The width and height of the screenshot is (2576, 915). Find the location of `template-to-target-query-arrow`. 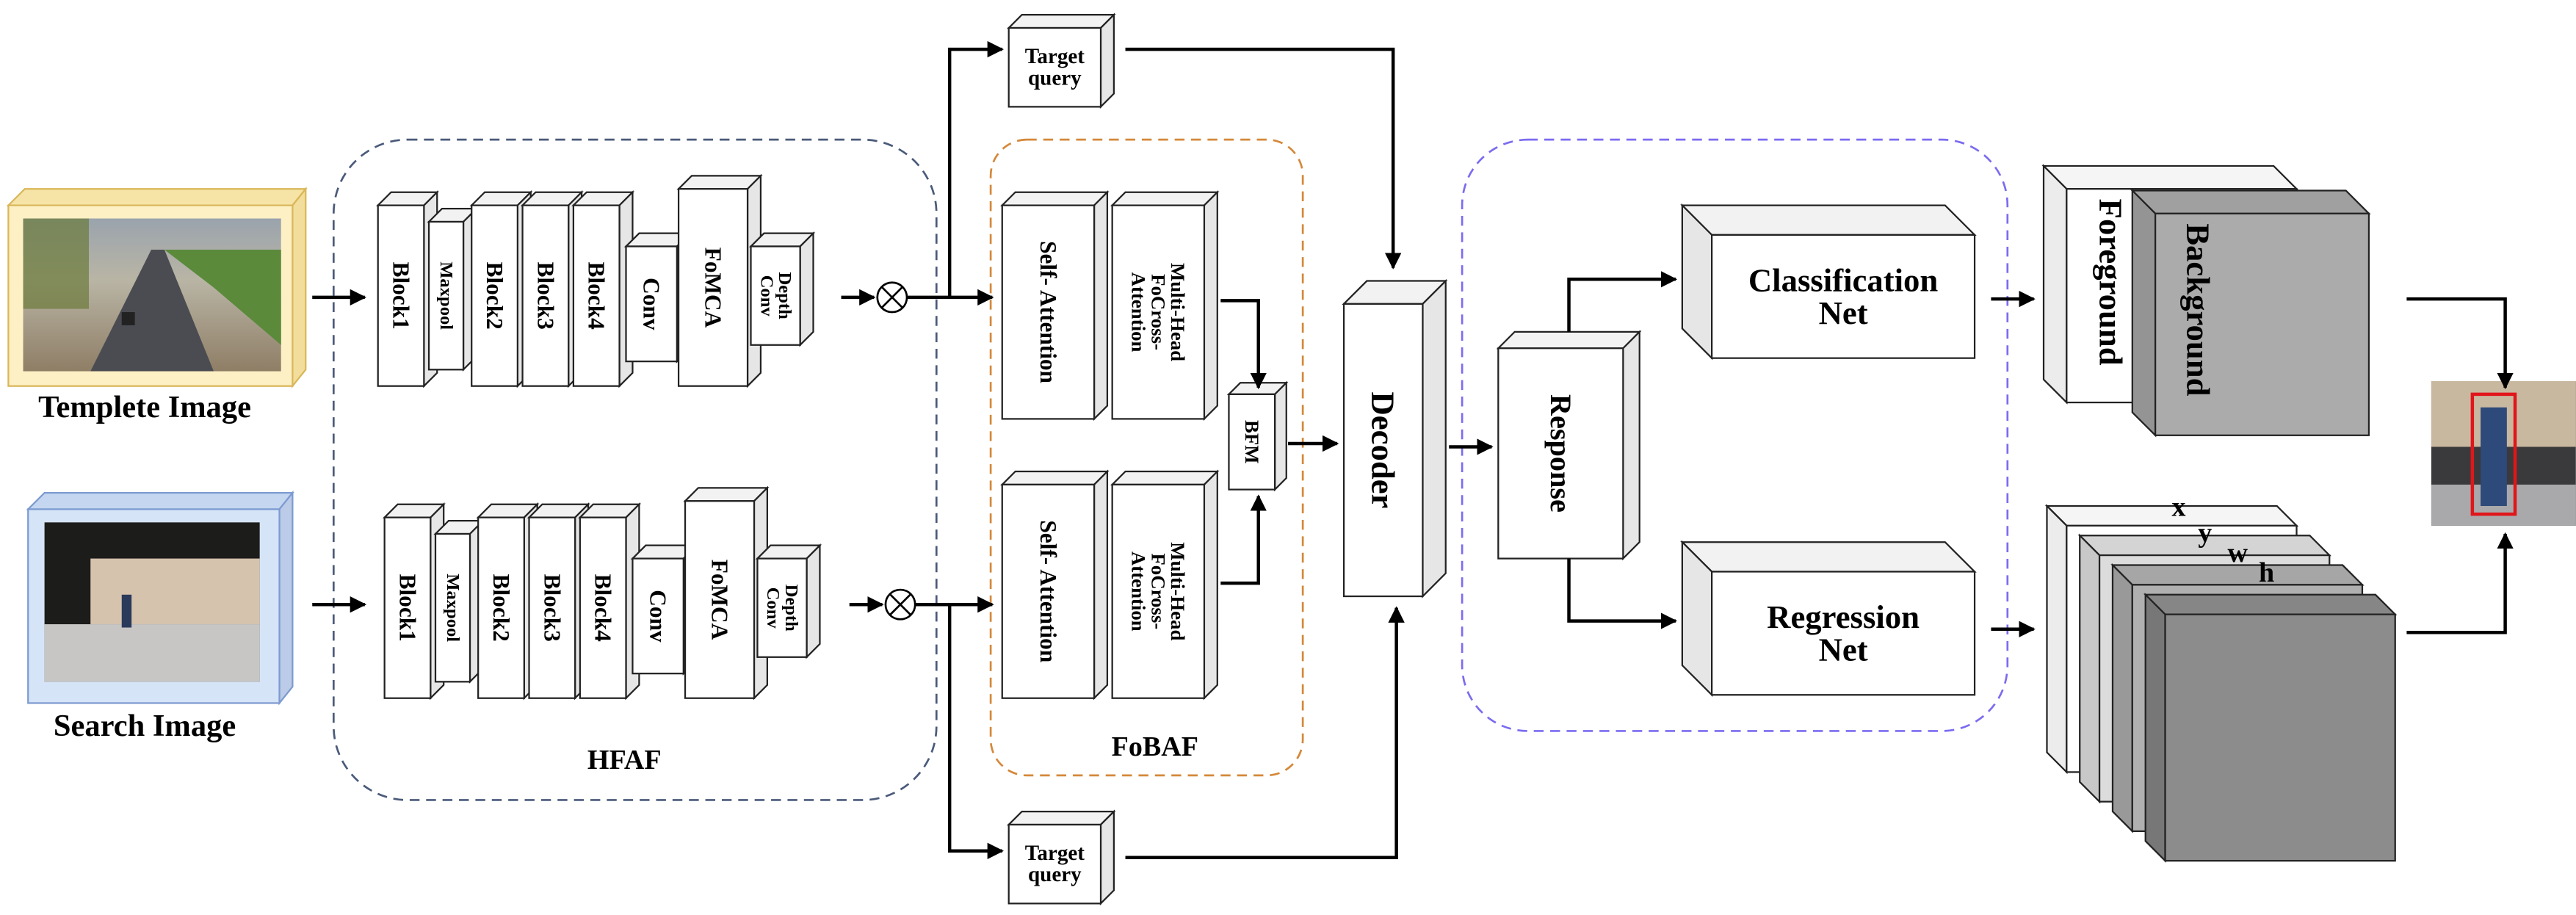

template-to-target-query-arrow is located at coordinates (976, 169).